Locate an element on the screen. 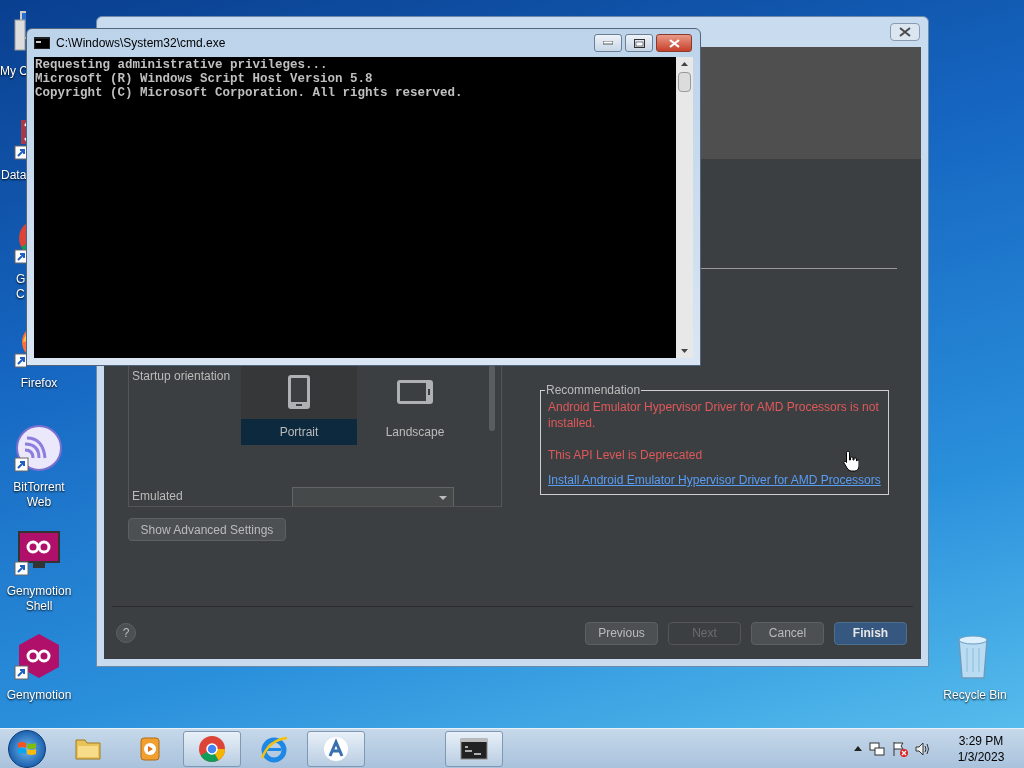 The height and width of the screenshot is (768, 1024). minimize-icon is located at coordinates (608, 43).